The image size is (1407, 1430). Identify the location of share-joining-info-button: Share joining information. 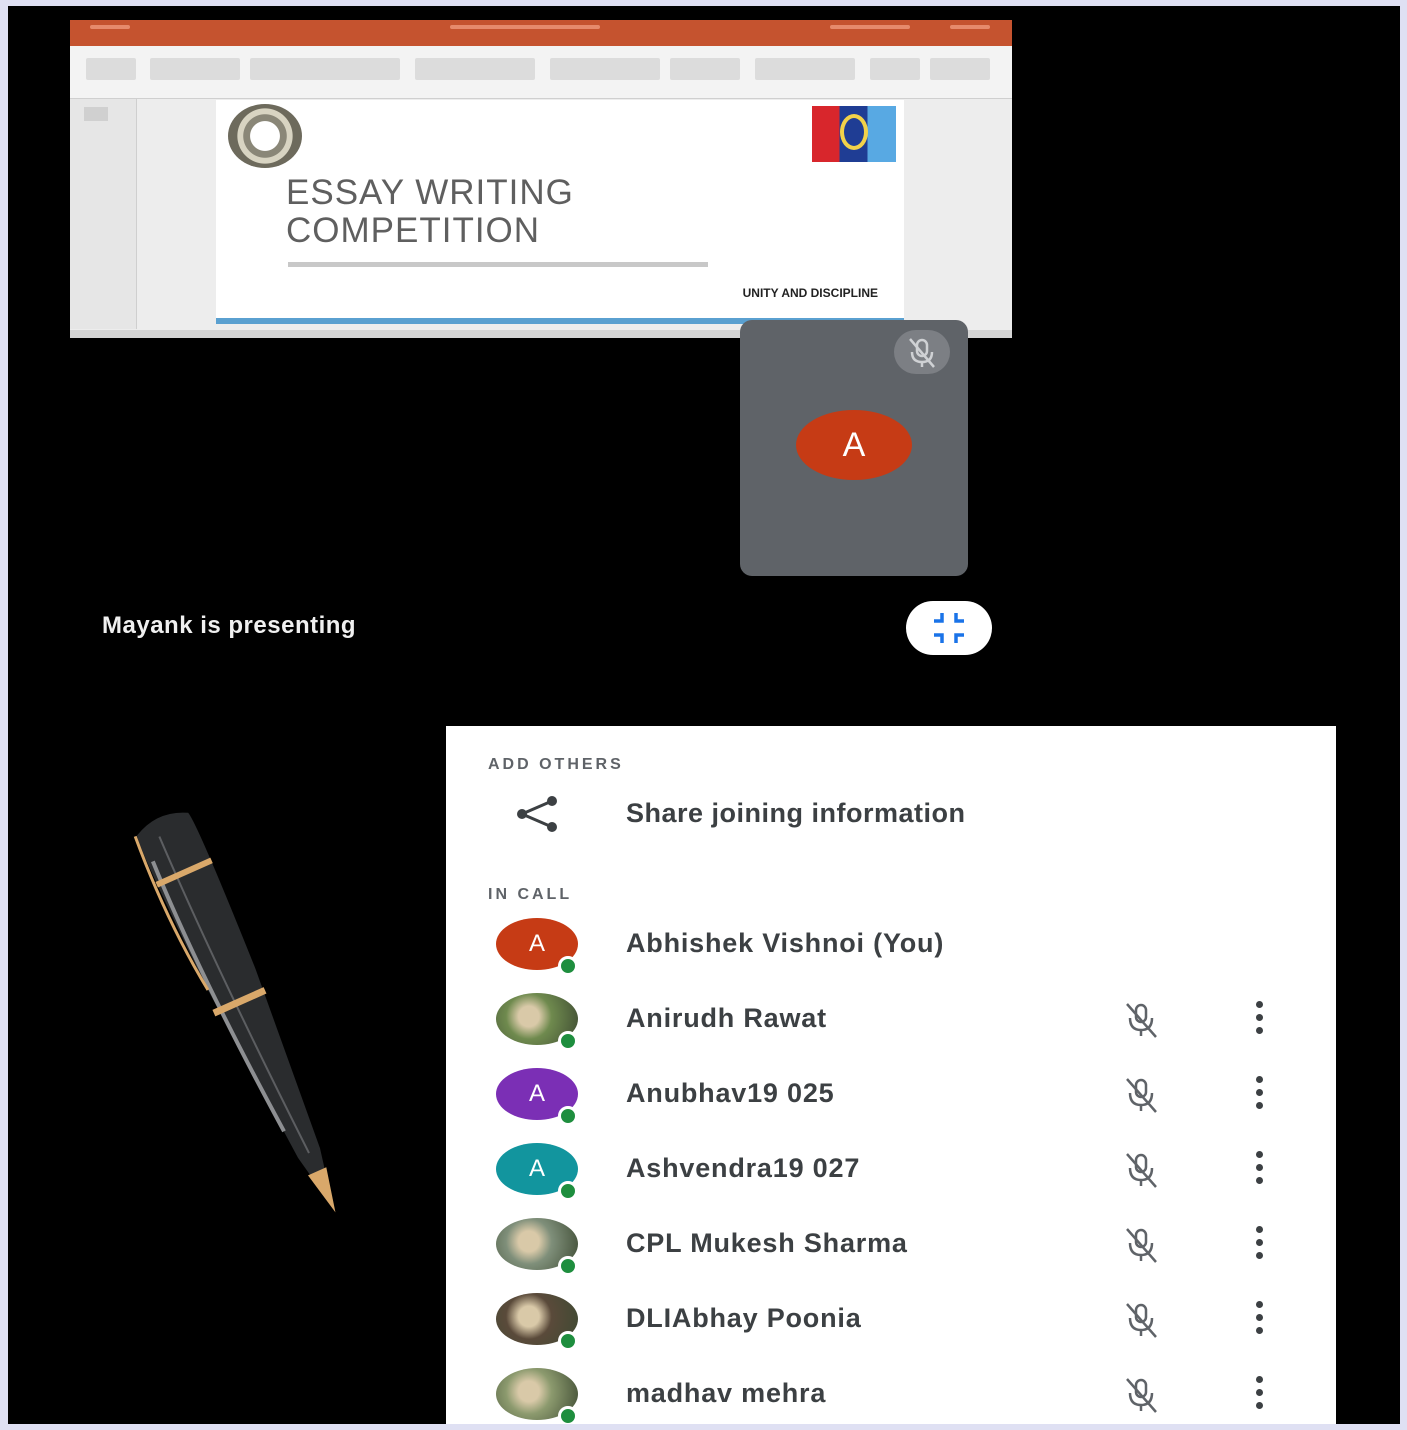
(891, 814).